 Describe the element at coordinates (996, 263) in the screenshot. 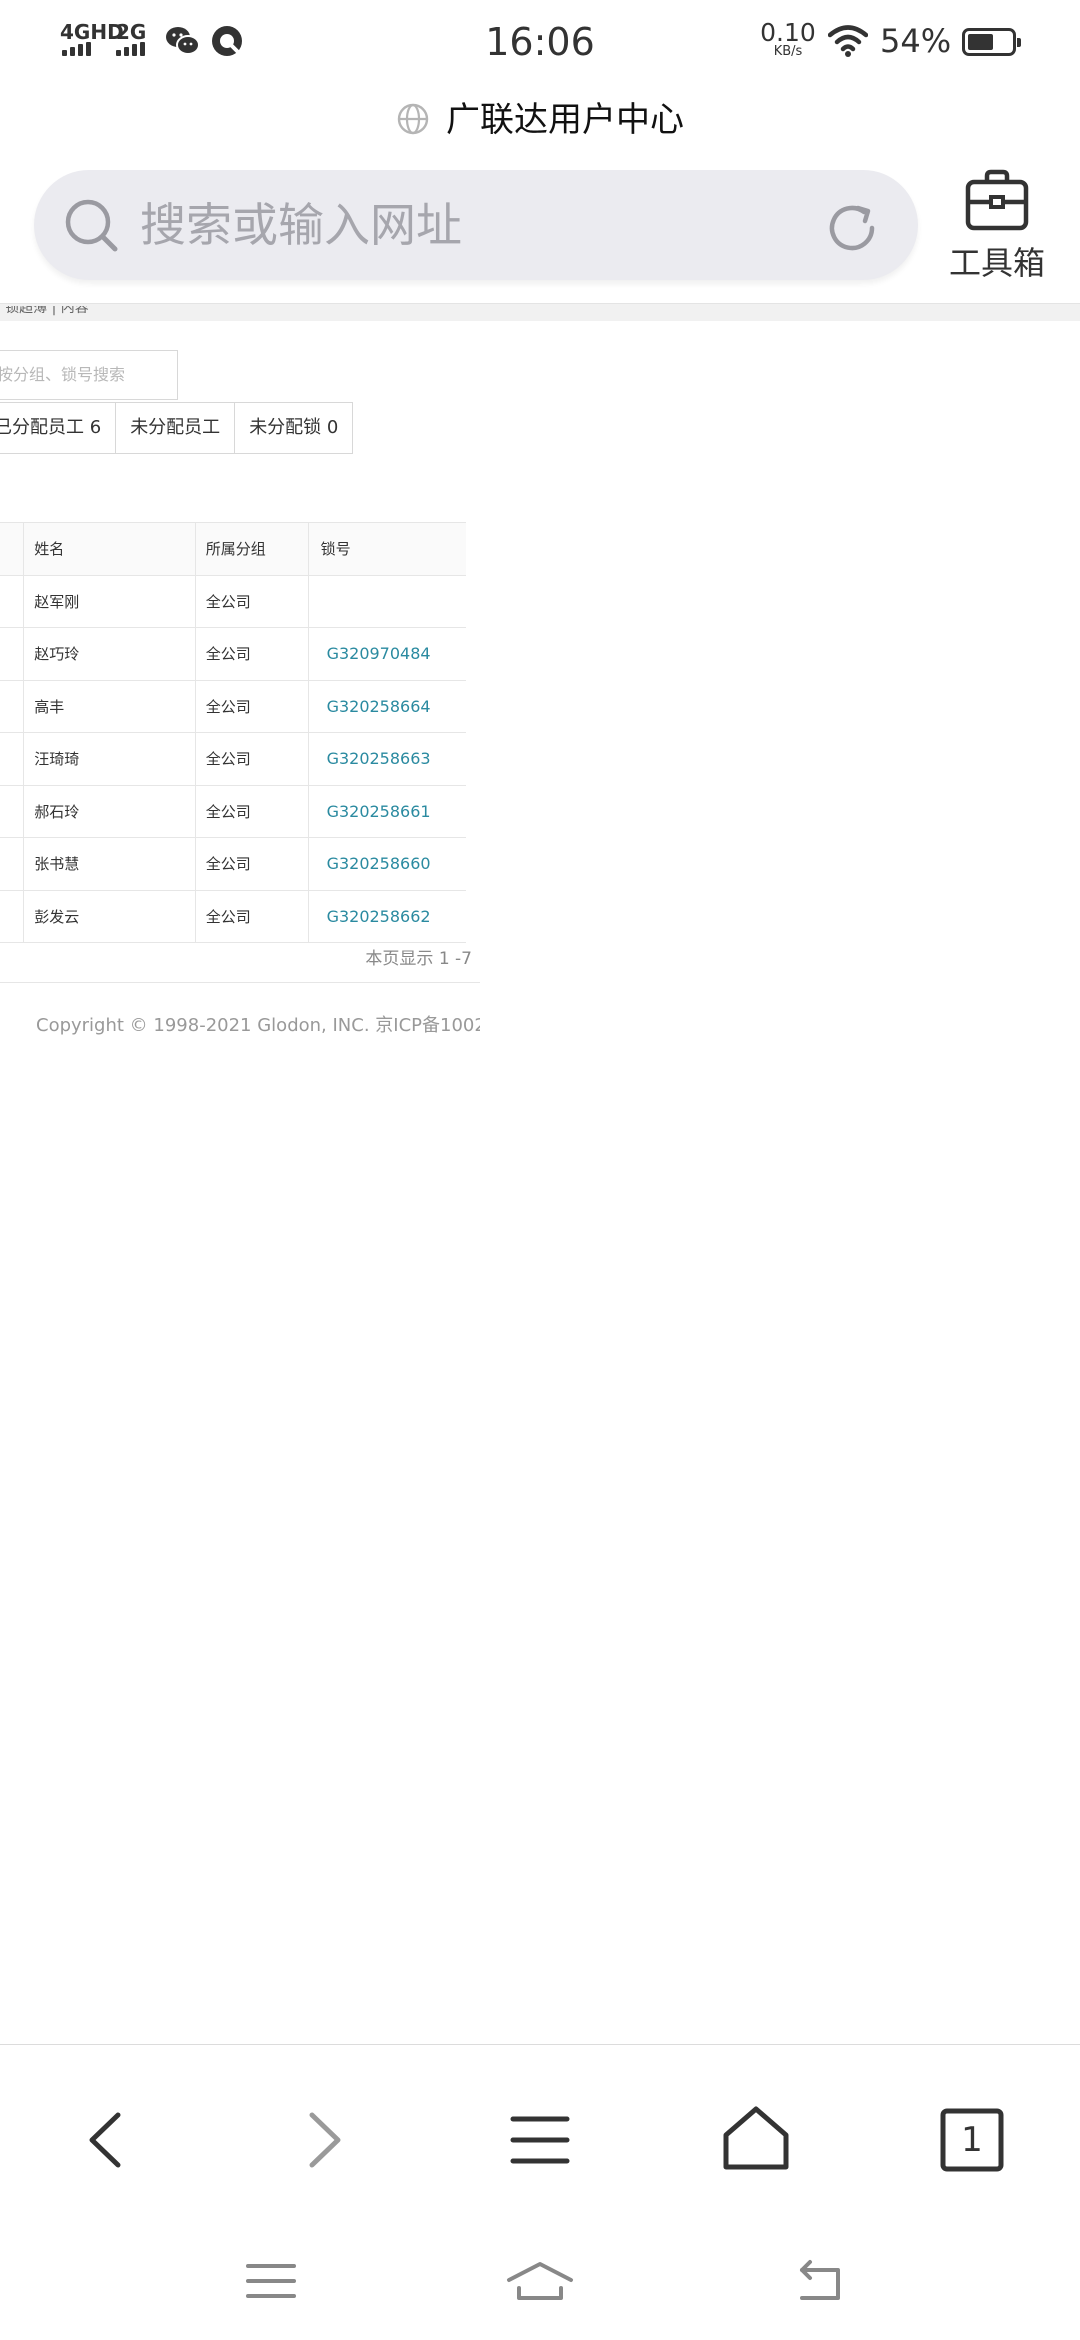

I see `toolbox-label: 工具箱` at that location.